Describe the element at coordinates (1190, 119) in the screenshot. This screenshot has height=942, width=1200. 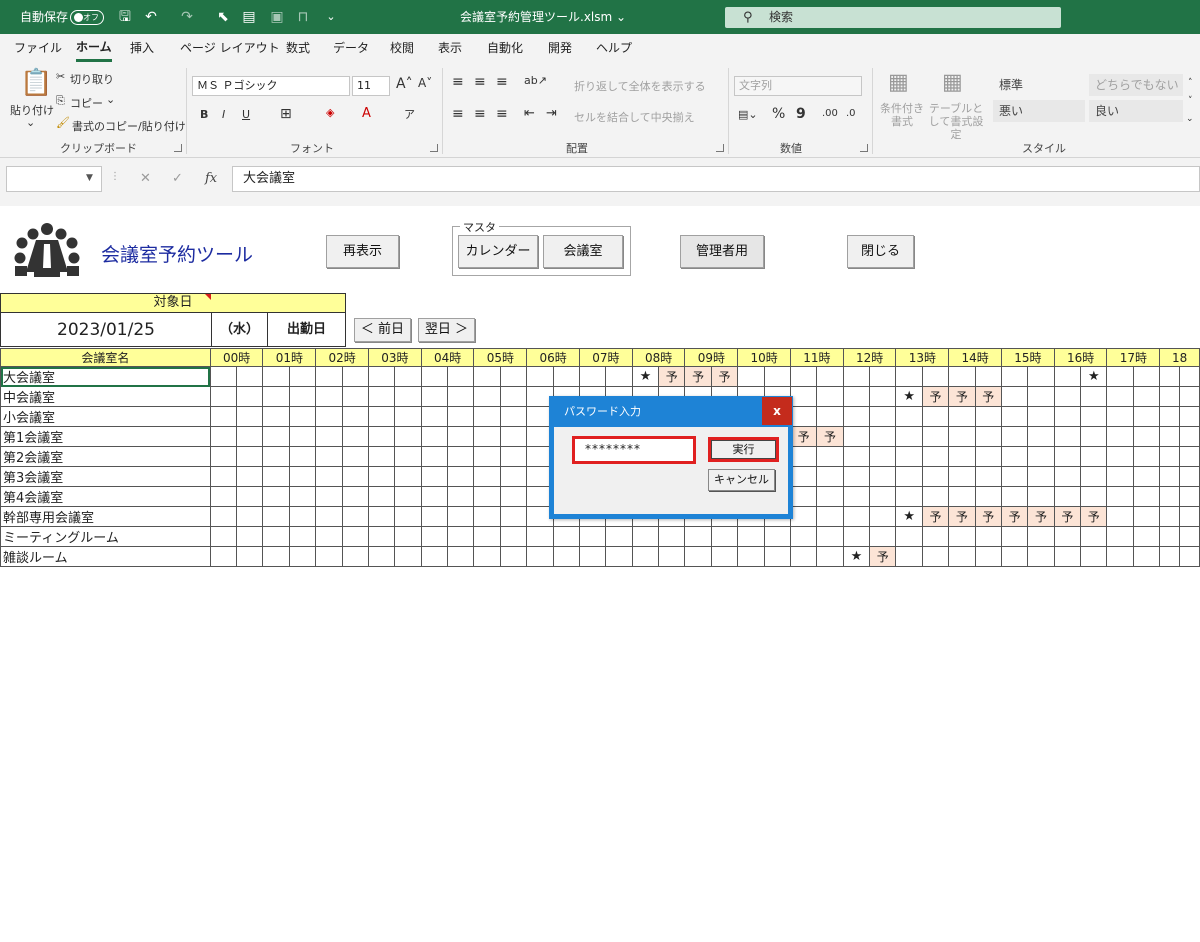
I see `styles-more-icon: ⌄` at that location.